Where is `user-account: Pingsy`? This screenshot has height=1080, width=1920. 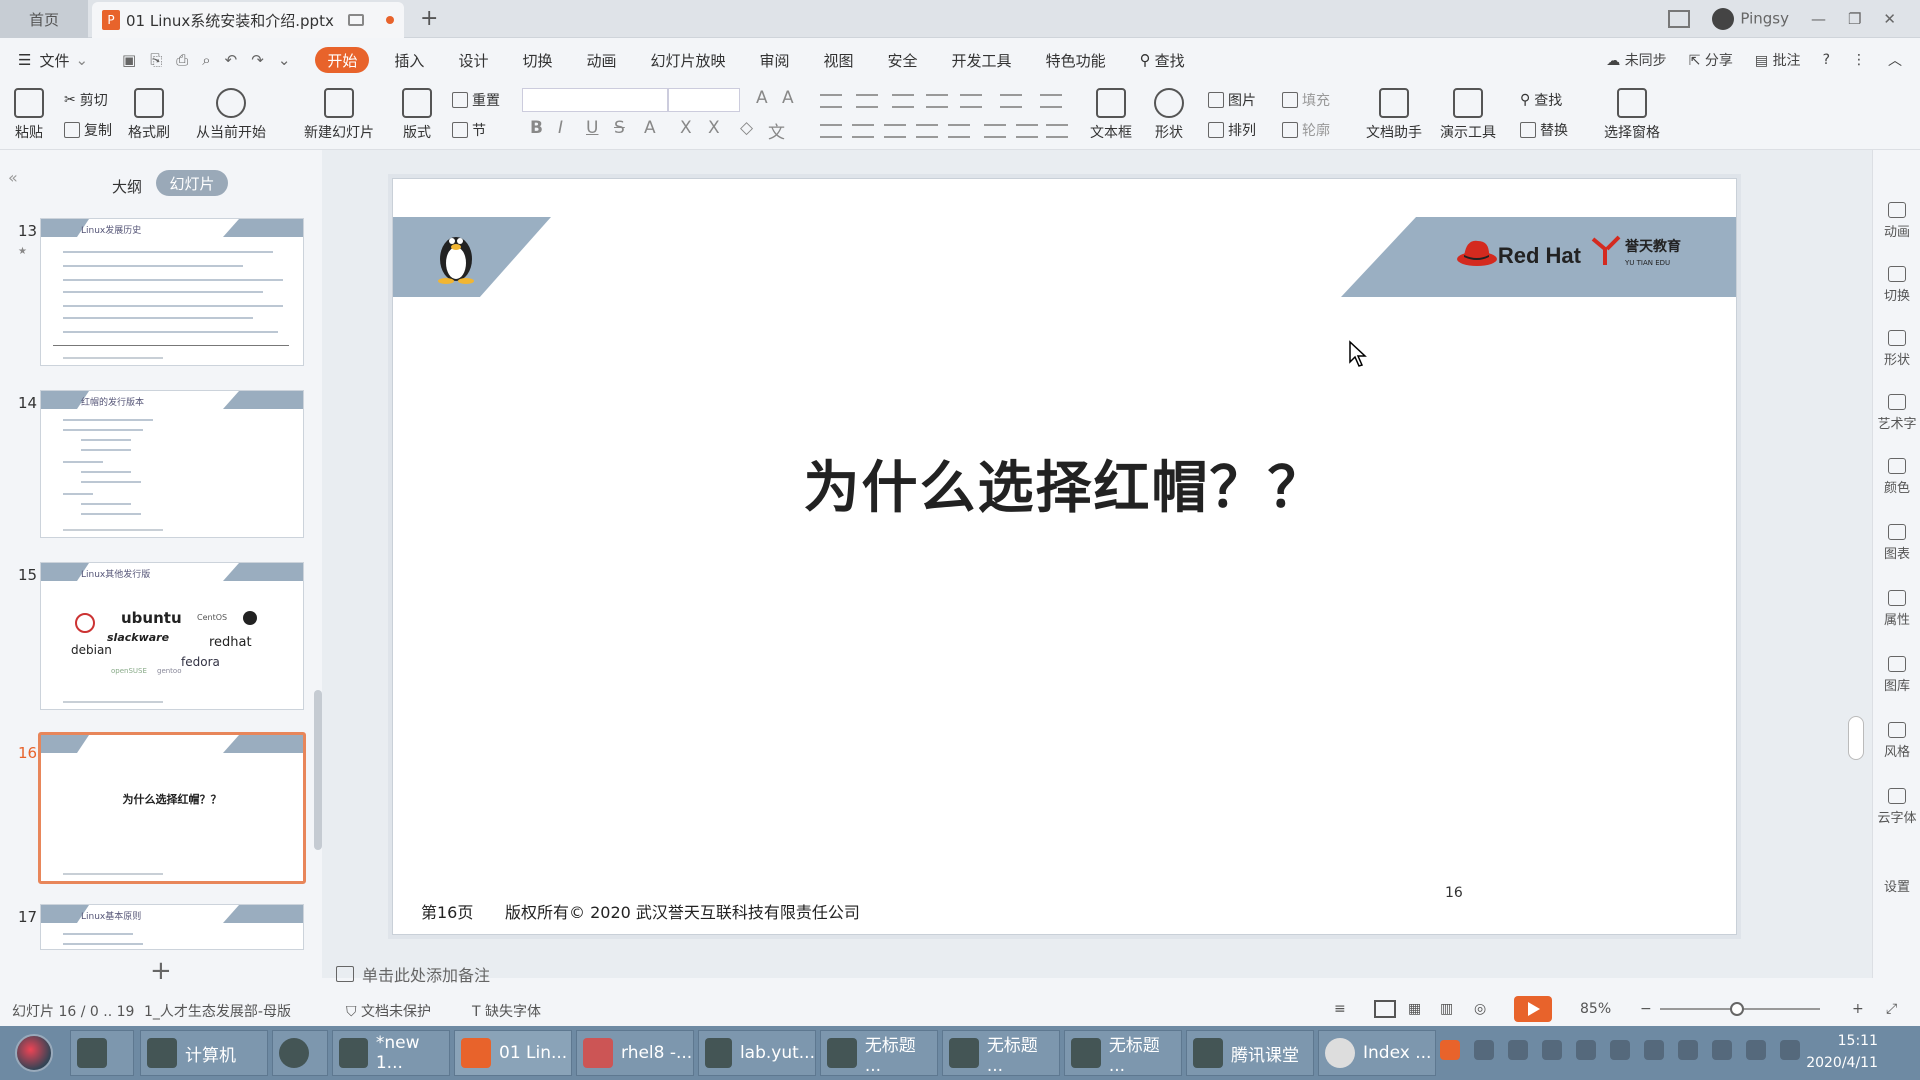
user-account: Pingsy is located at coordinates (1750, 19).